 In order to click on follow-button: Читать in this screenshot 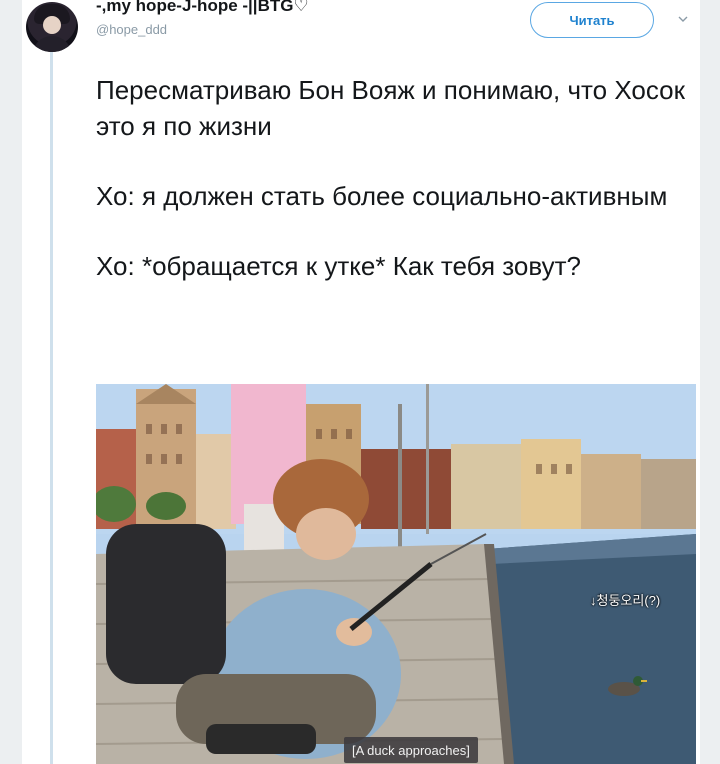, I will do `click(592, 20)`.